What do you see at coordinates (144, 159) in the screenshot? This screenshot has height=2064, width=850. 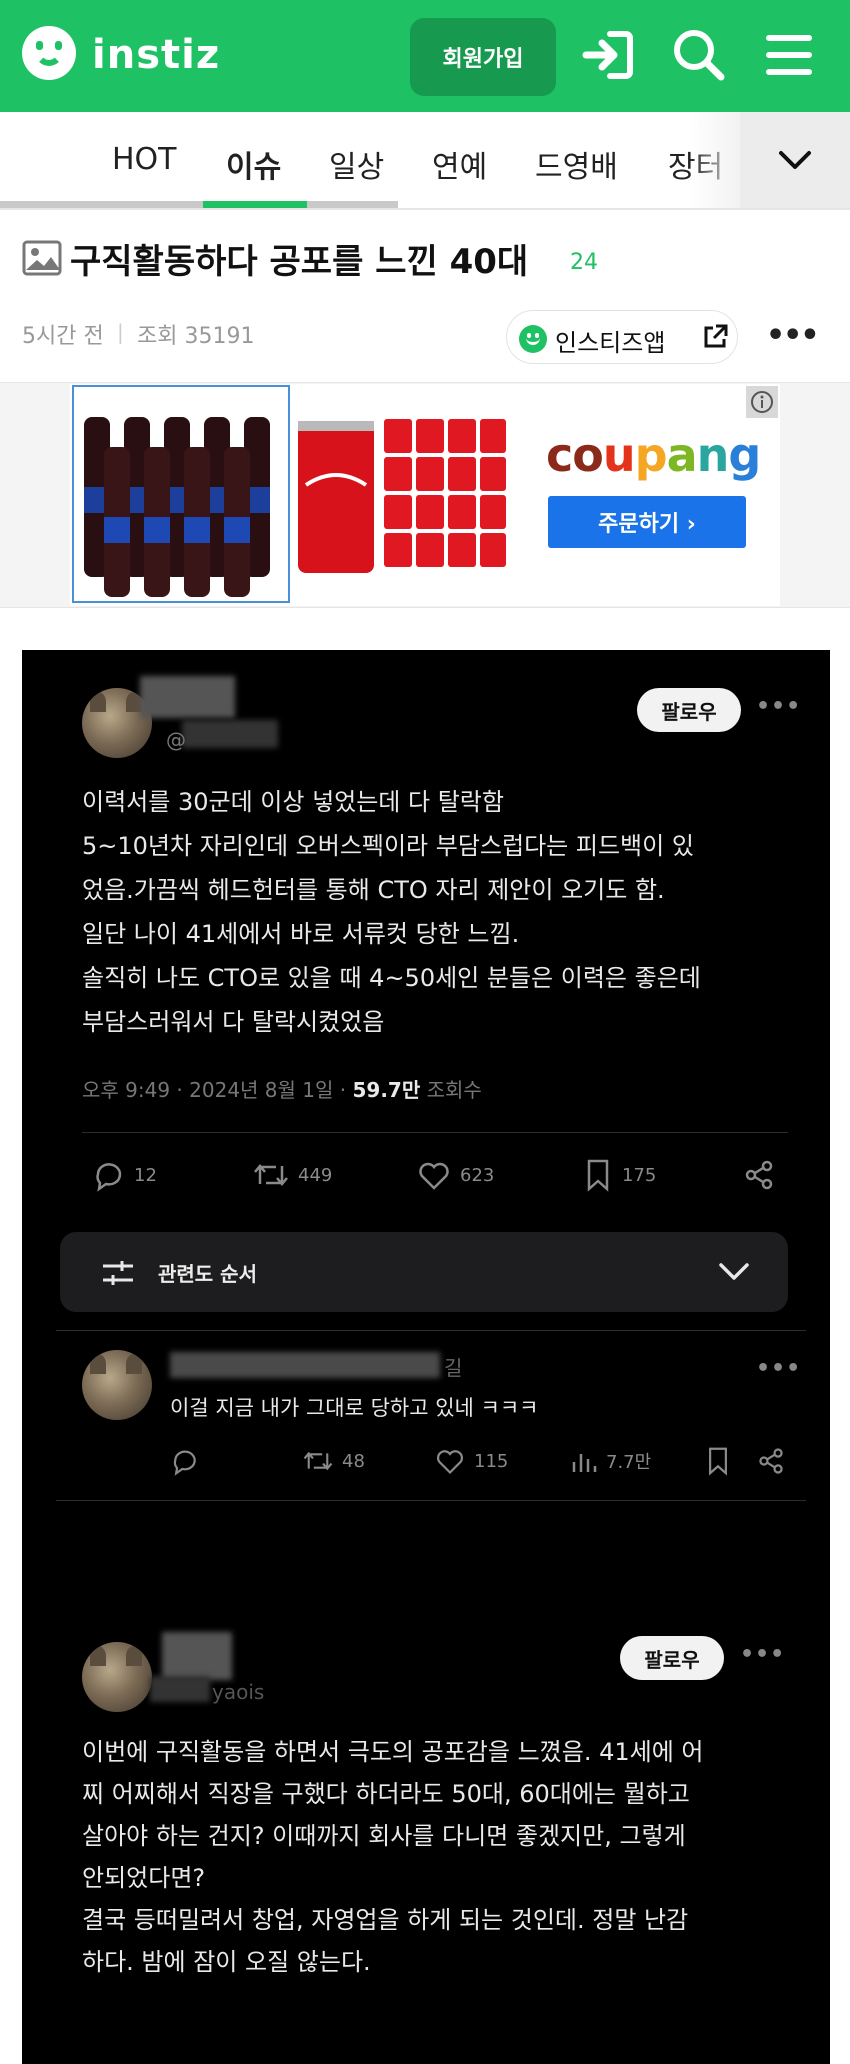 I see `tab-hot: HOT` at bounding box center [144, 159].